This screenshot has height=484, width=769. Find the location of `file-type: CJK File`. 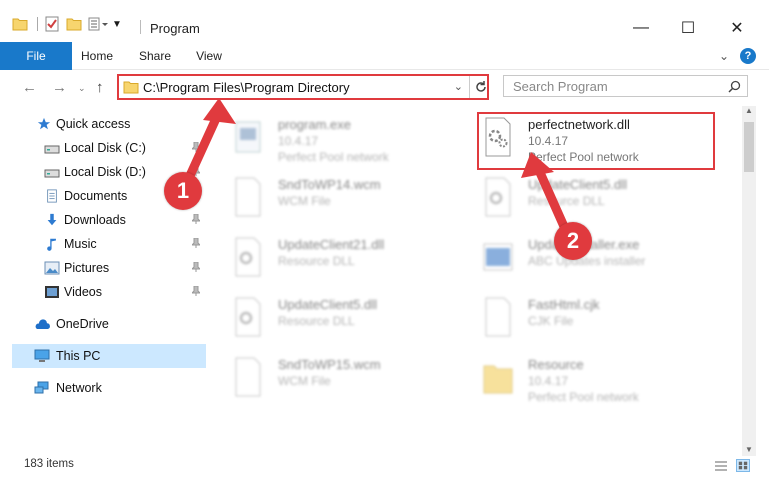

file-type: CJK File is located at coordinates (551, 321).